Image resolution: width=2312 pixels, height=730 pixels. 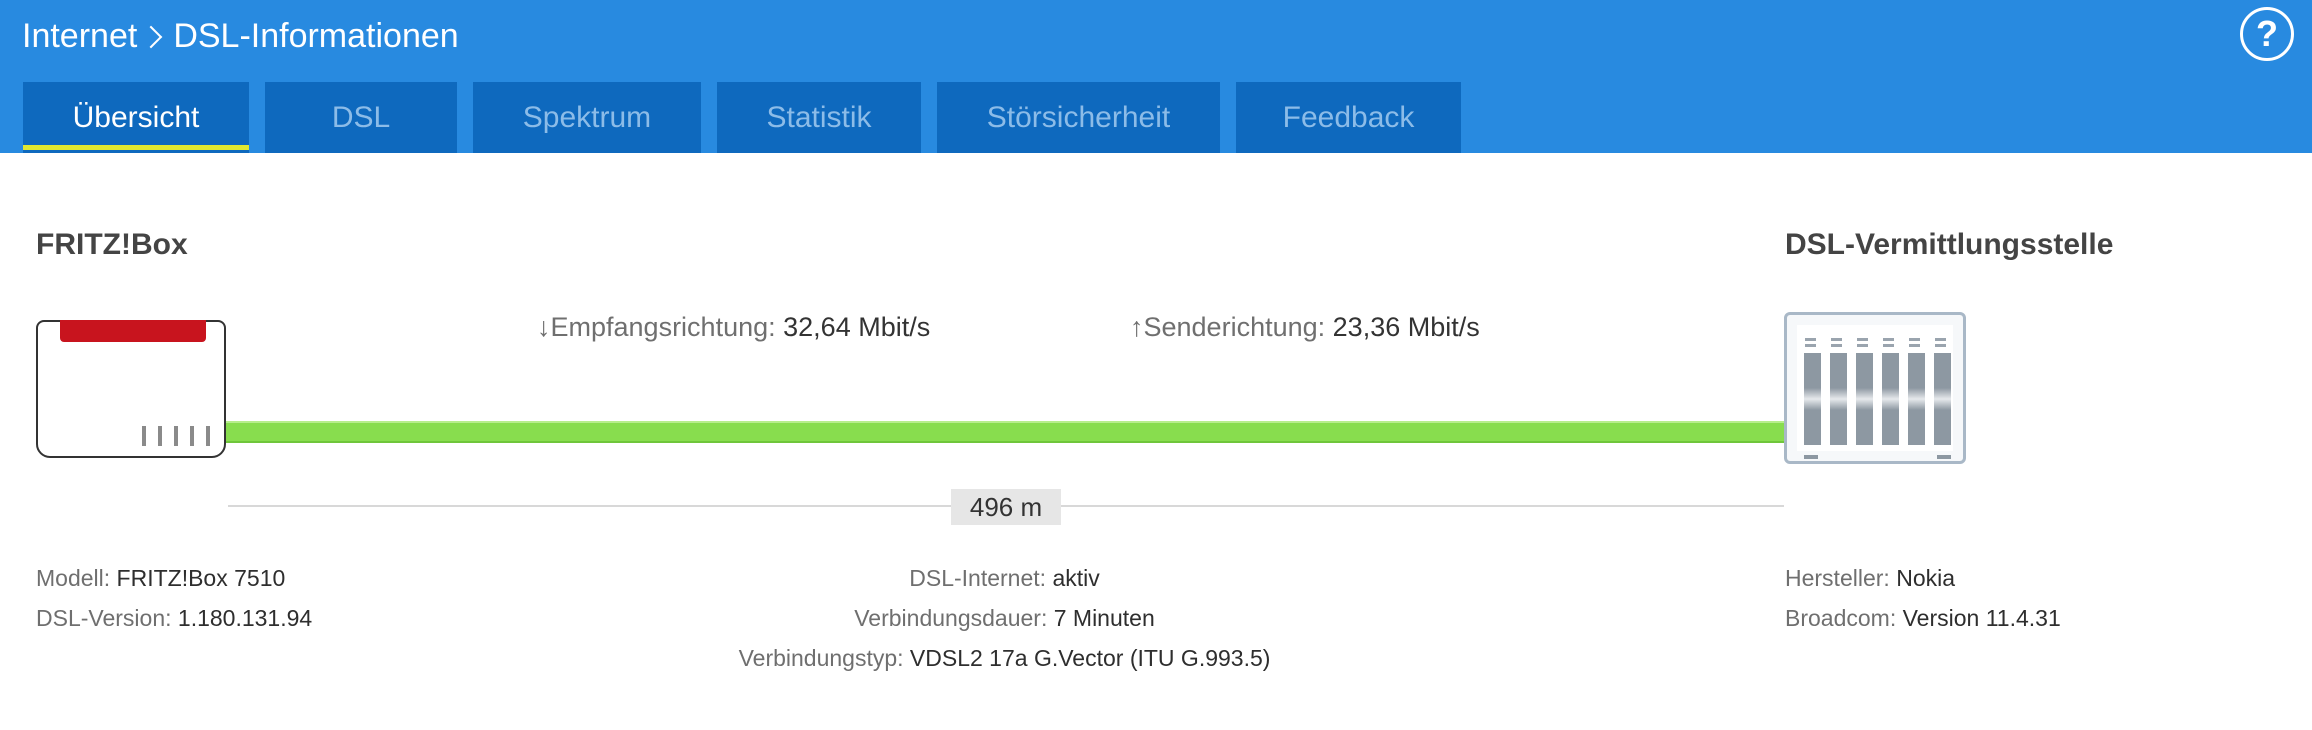 What do you see at coordinates (1923, 618) in the screenshot?
I see `info-row: Broadcom: Version 11.4.31` at bounding box center [1923, 618].